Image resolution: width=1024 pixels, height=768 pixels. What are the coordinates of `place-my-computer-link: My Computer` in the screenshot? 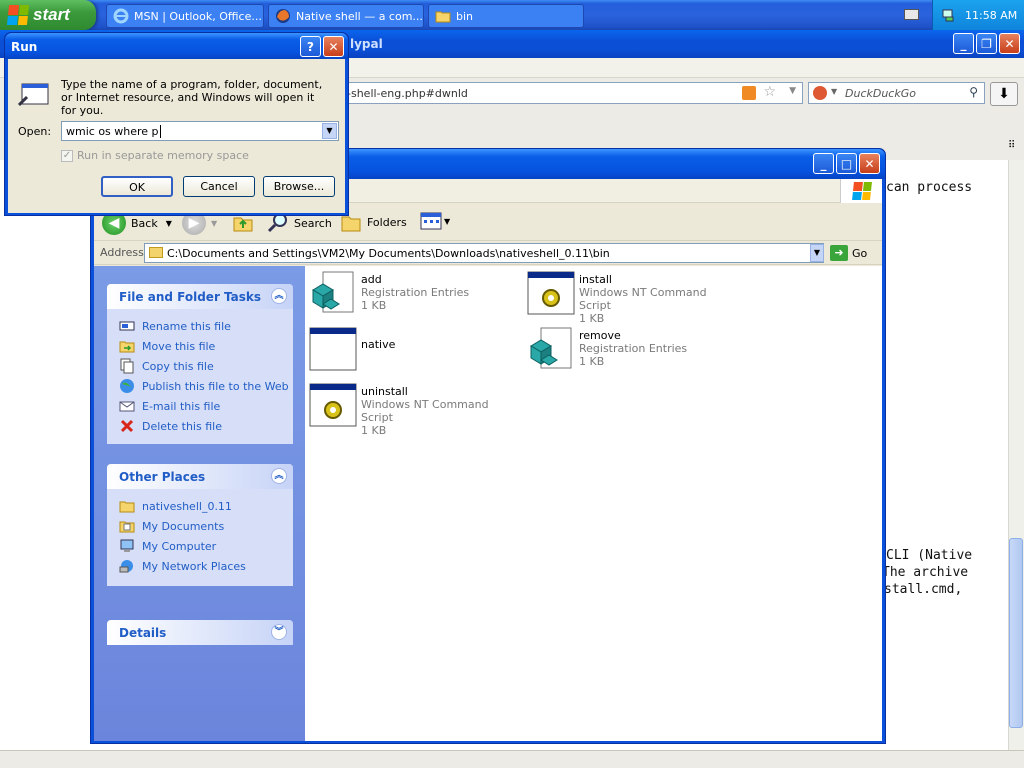 It's located at (200, 546).